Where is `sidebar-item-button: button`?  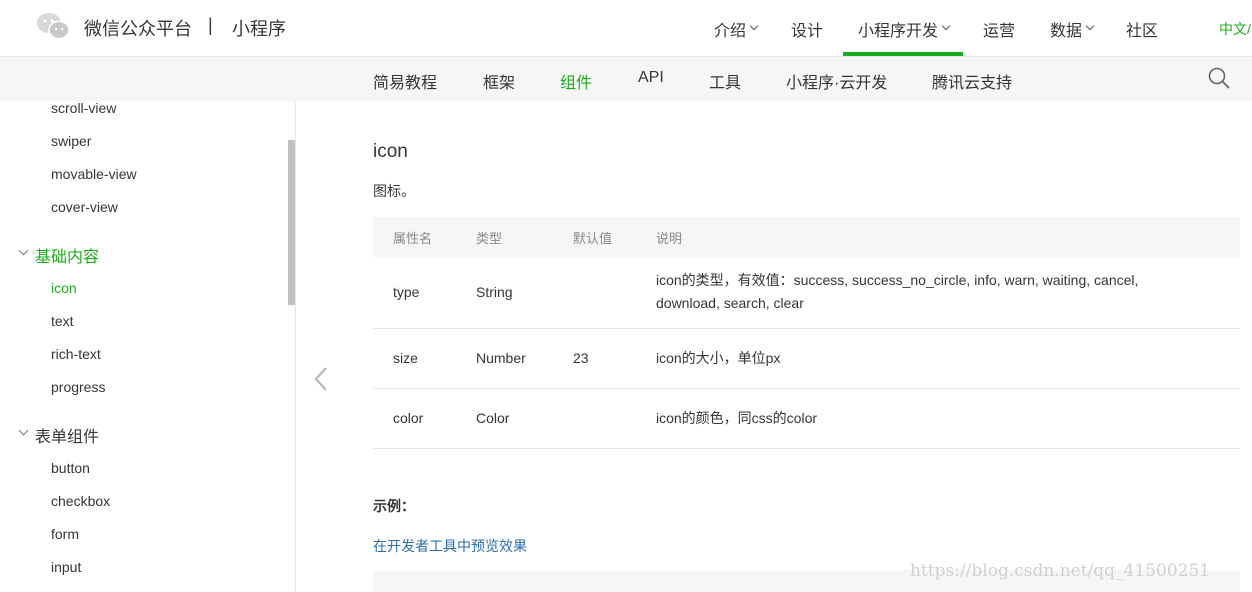
sidebar-item-button: button is located at coordinates (70, 468).